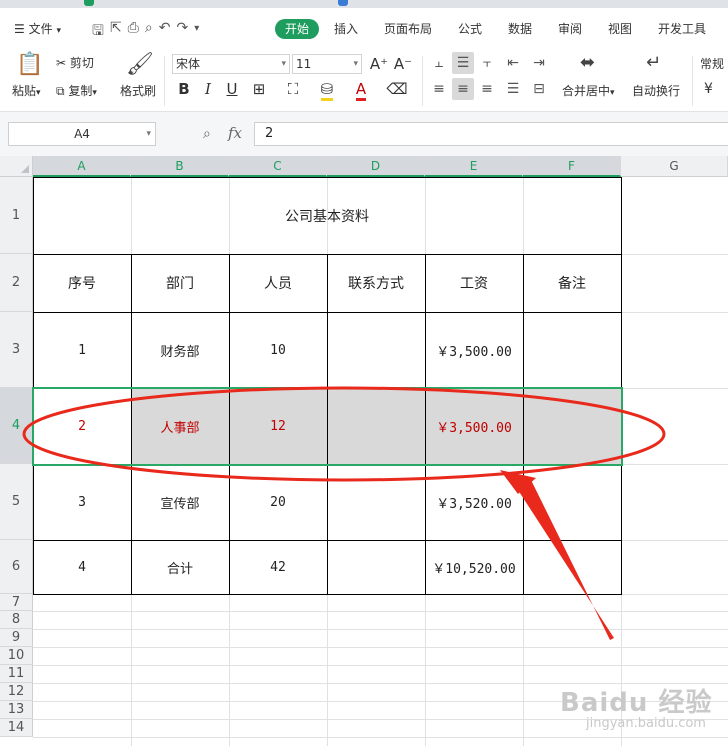 The width and height of the screenshot is (728, 746). Describe the element at coordinates (235, 133) in the screenshot. I see `fx-icon: fx` at that location.